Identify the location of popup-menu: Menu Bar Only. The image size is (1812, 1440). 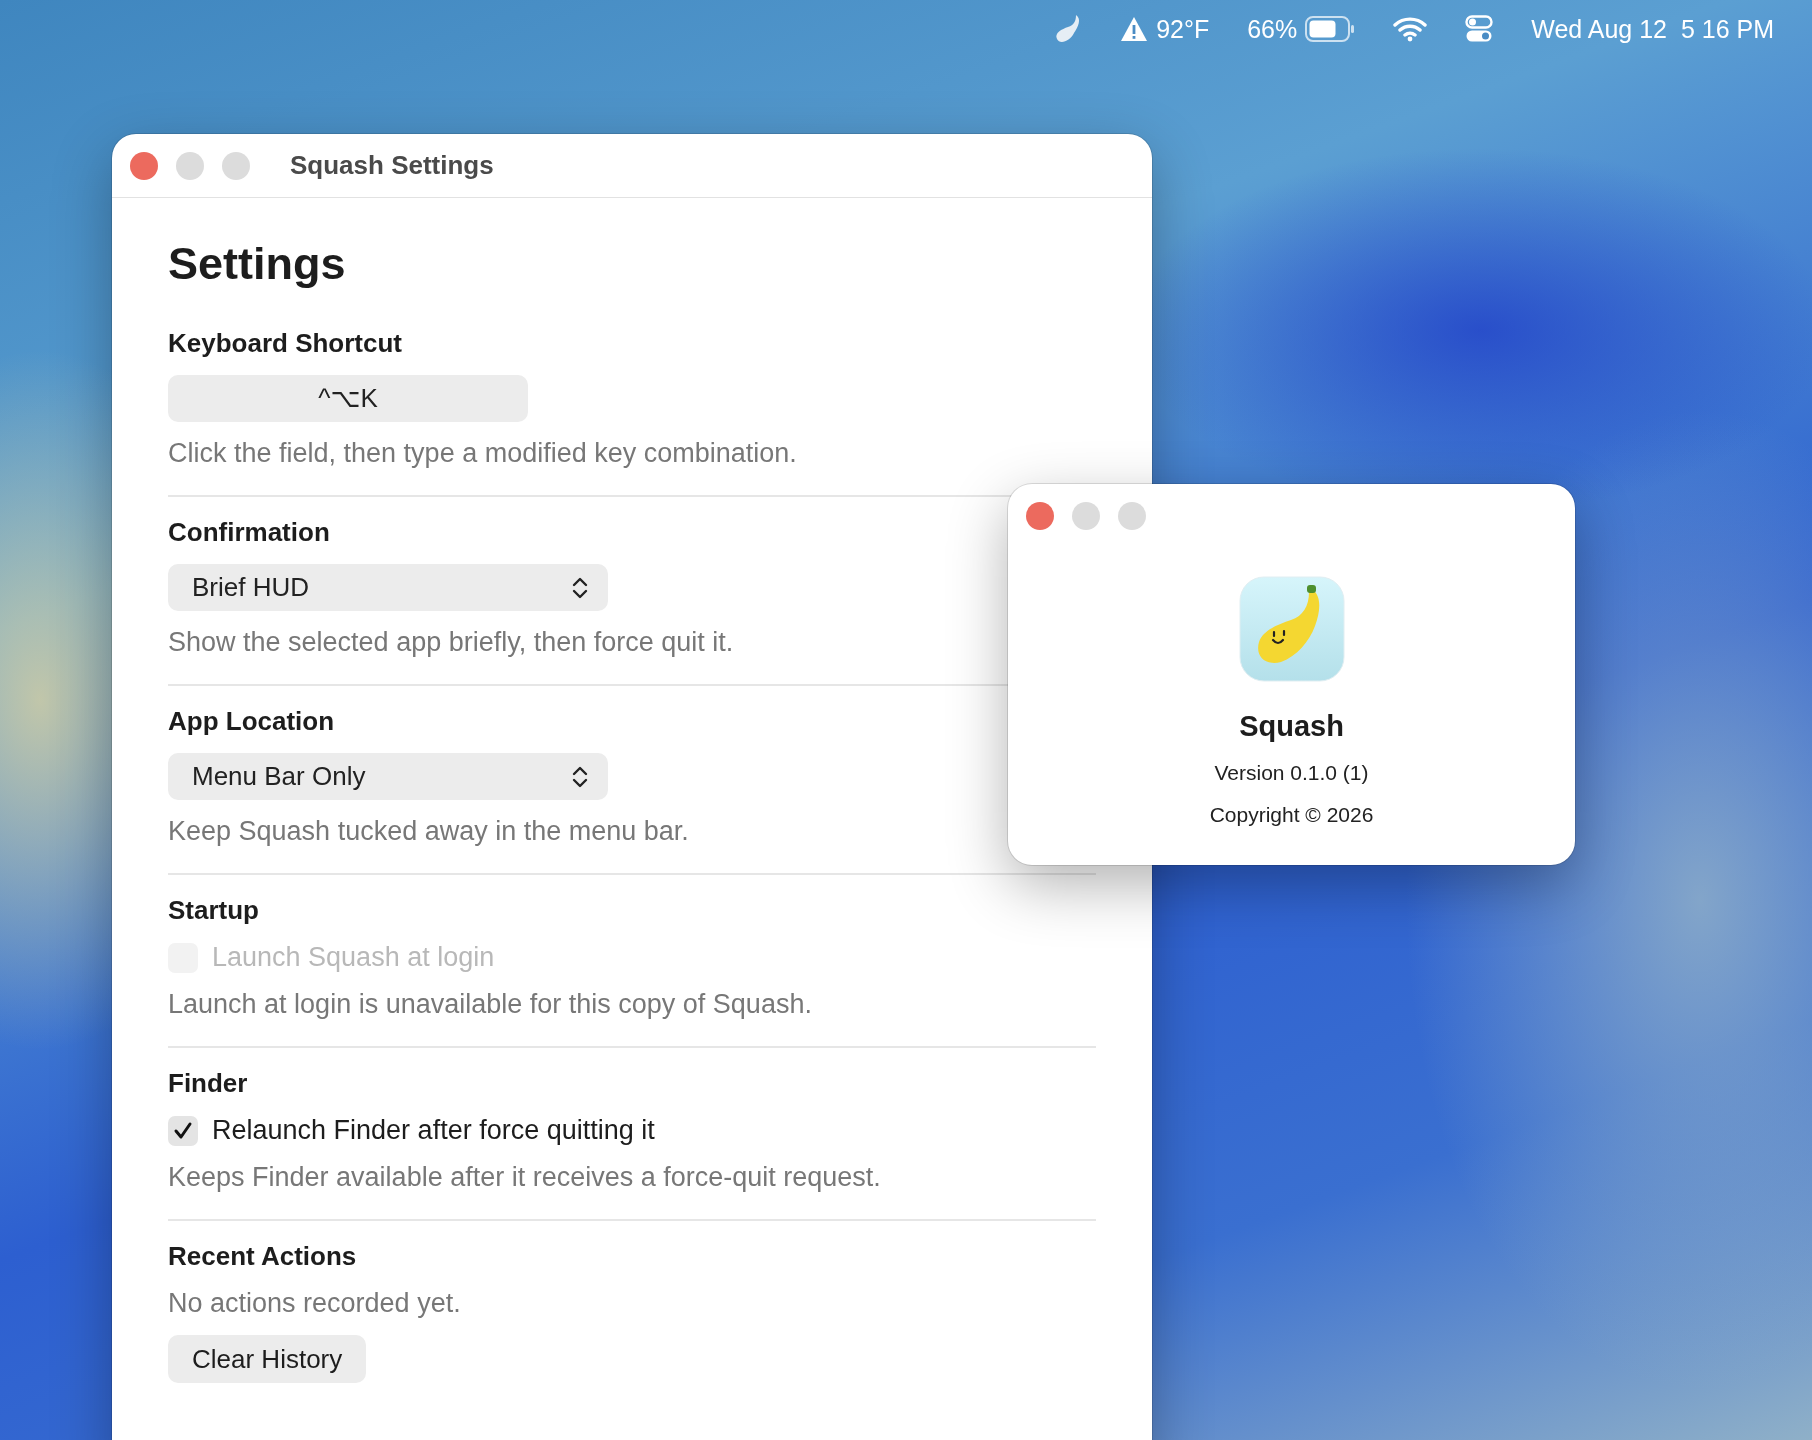
(388, 776).